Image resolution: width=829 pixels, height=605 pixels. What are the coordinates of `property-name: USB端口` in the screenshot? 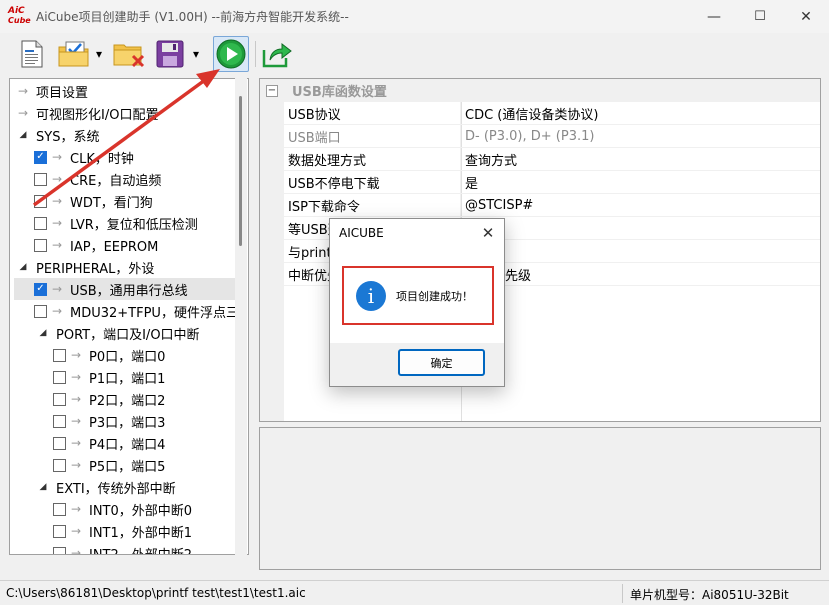 It's located at (372, 136).